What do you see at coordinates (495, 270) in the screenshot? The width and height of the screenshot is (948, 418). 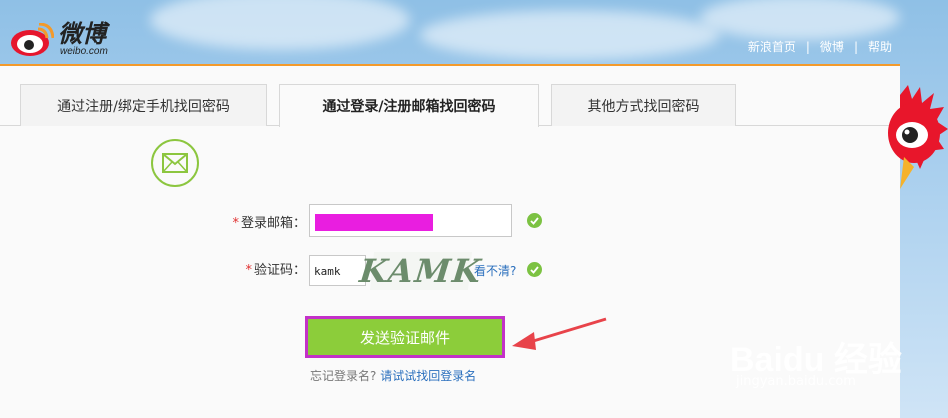 I see `refresh-captcha-link: 看不清?` at bounding box center [495, 270].